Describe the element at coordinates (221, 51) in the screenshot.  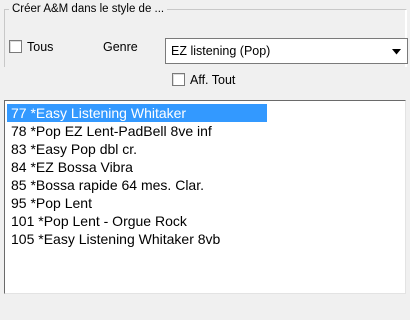
I see `genre-dropdown-value: EZ listening (Pop)` at that location.